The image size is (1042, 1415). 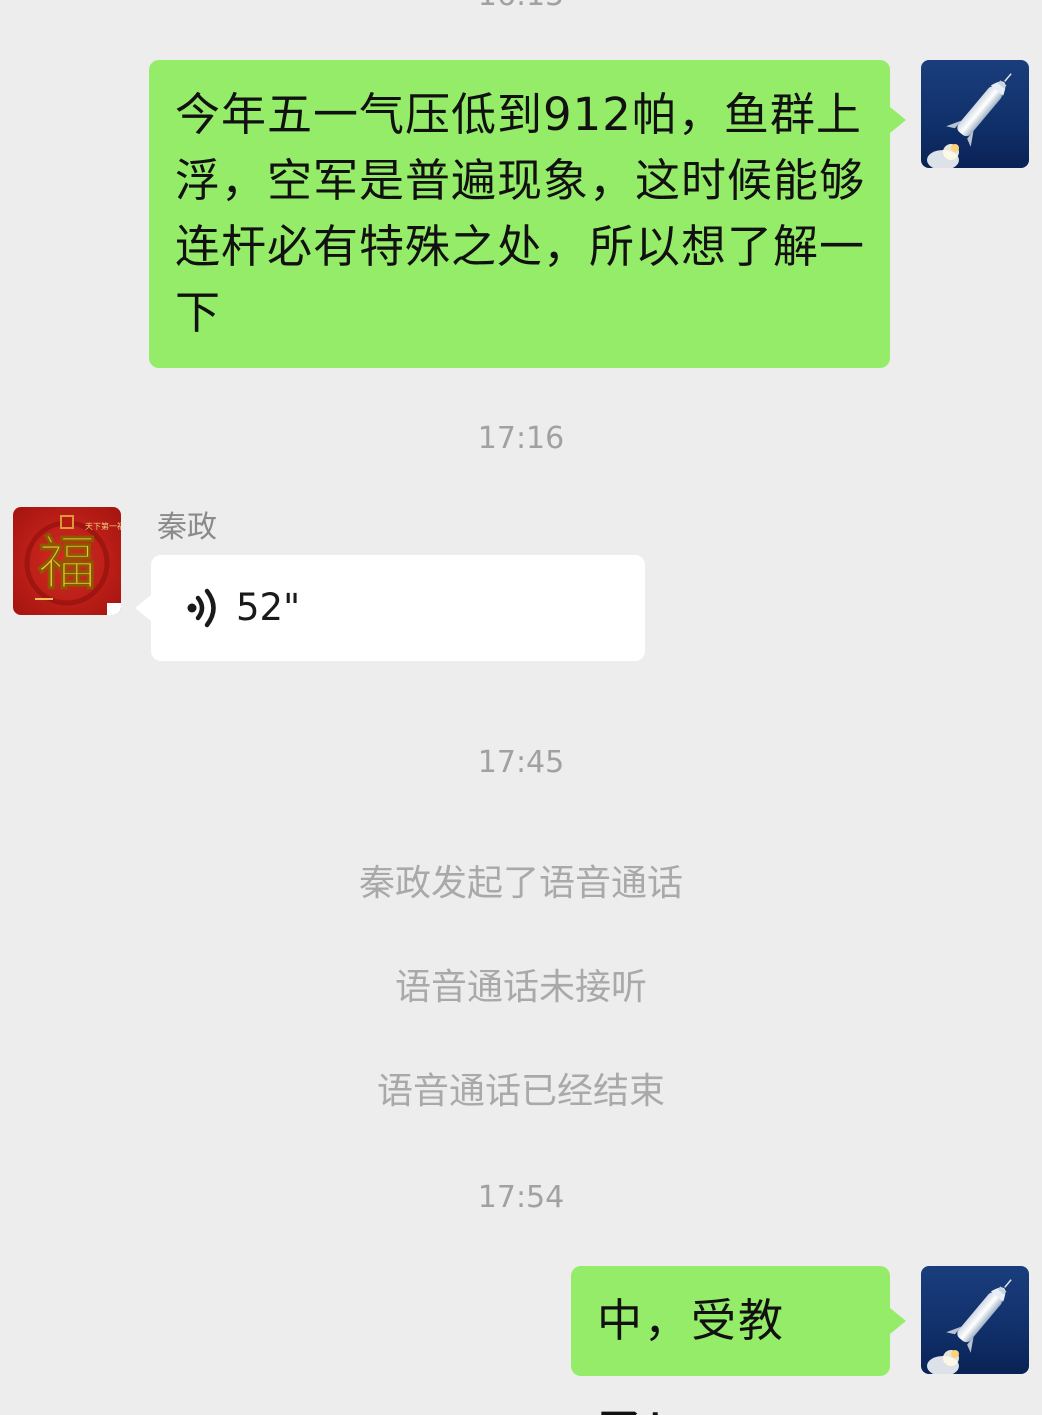 I want to click on sent-message-bubble: 中，受教了！, so click(x=730, y=1340).